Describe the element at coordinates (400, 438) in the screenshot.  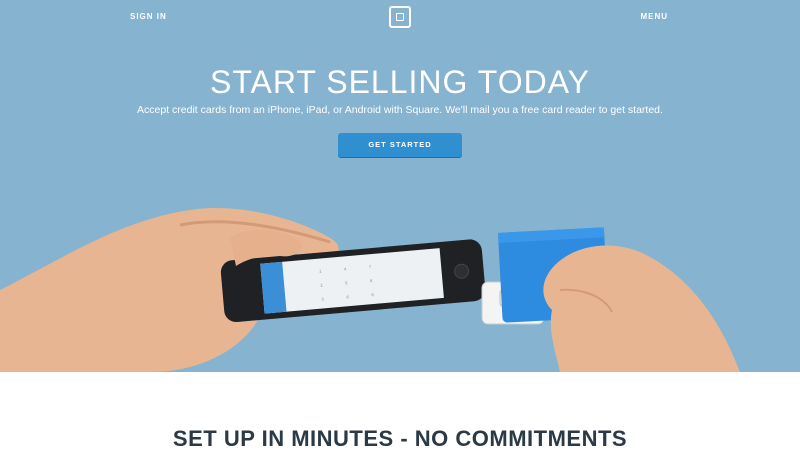
I see `section-title: SET UP IN MINUTES - NO COMMITMENTS` at that location.